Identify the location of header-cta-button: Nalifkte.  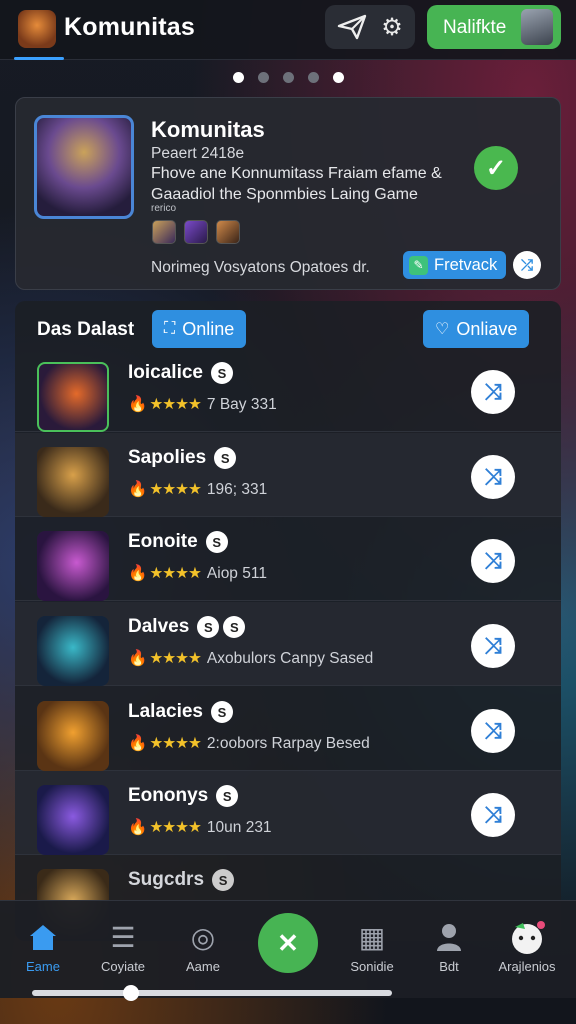
(494, 27).